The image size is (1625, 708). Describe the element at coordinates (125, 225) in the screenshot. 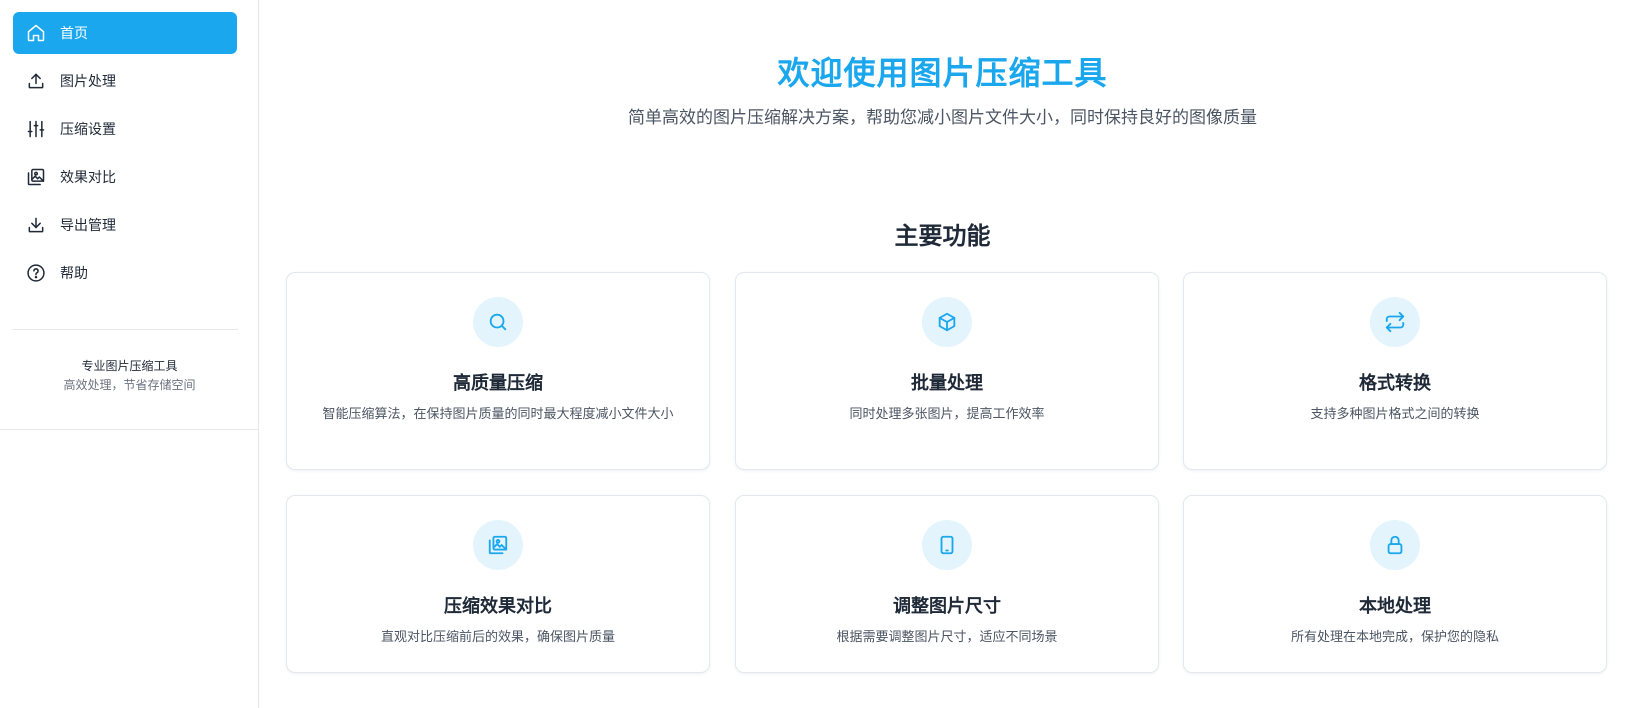

I see `sidebar-item-export: 导出管理` at that location.